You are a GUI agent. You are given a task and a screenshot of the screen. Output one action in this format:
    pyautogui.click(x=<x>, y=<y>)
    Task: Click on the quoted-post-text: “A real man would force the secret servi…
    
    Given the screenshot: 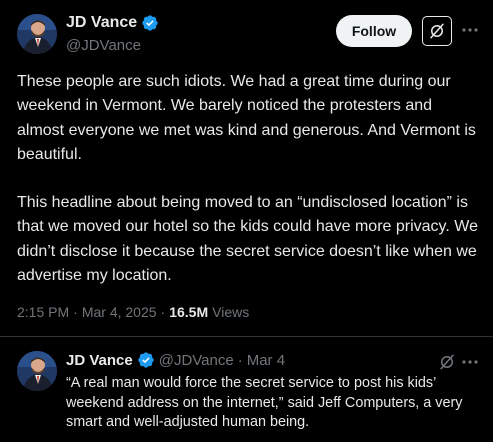 What is the action you would take?
    pyautogui.click(x=264, y=402)
    